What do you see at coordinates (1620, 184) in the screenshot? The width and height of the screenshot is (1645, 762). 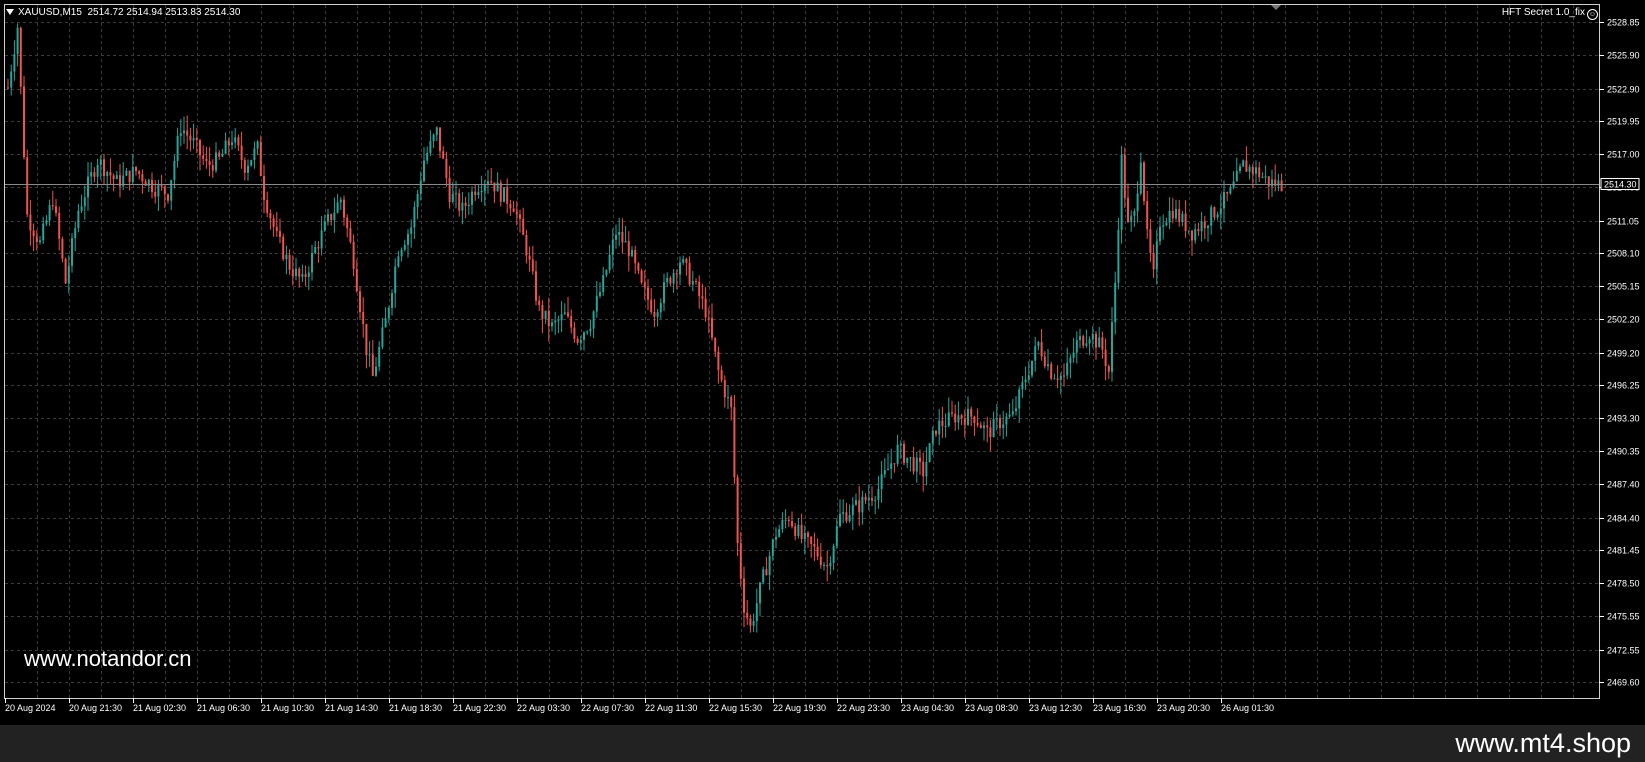 I see `current-price-label: 2514.30` at bounding box center [1620, 184].